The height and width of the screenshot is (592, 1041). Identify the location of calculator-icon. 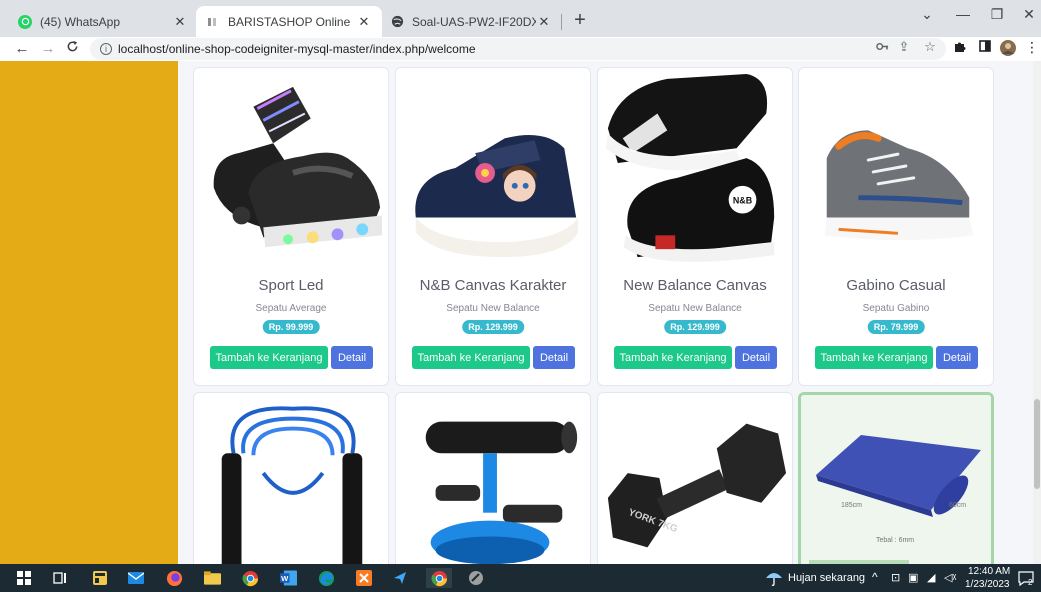
(100, 578).